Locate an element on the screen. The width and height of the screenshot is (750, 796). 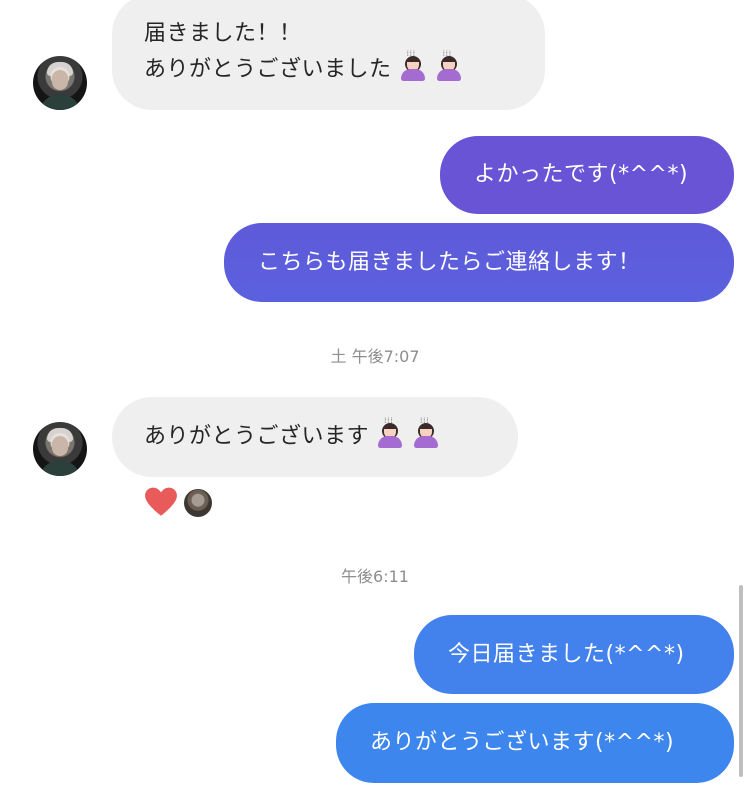
outgoing-message-bubble: 今日届きました(*^^*) is located at coordinates (574, 654).